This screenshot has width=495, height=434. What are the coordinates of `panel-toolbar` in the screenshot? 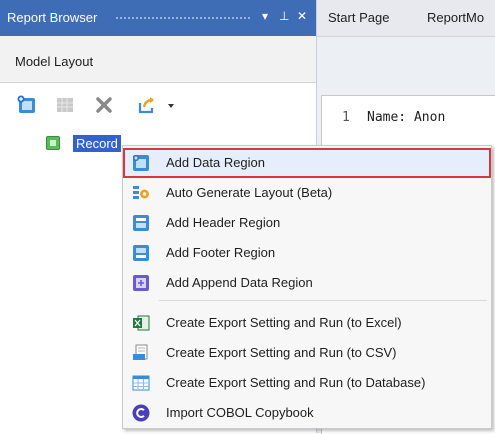 It's located at (158, 105).